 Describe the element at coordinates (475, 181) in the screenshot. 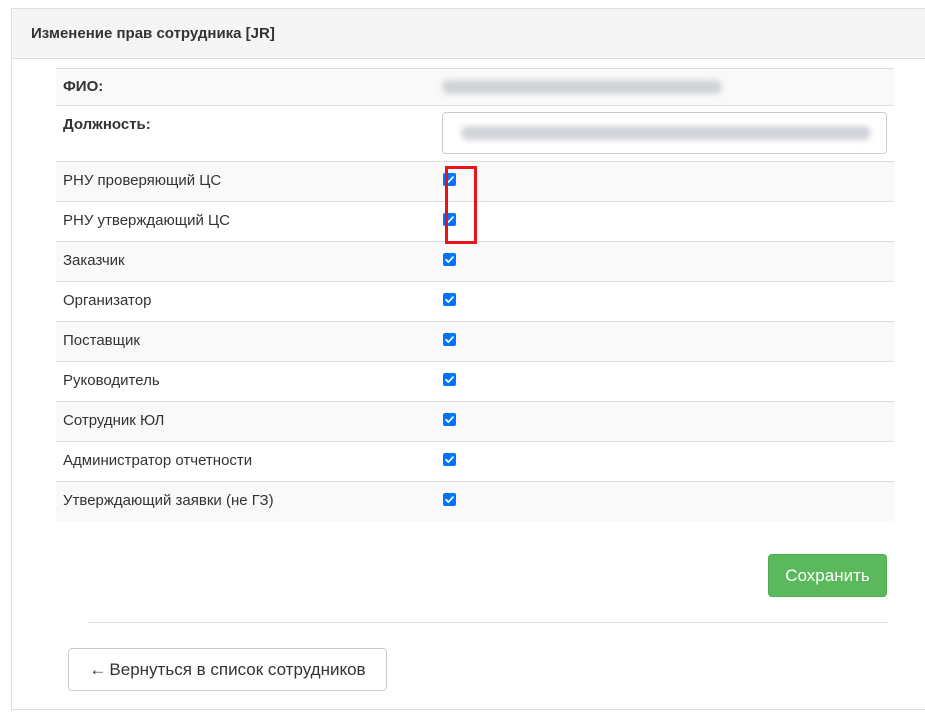

I see `role-row: РНУ проверяющий ЦС` at that location.